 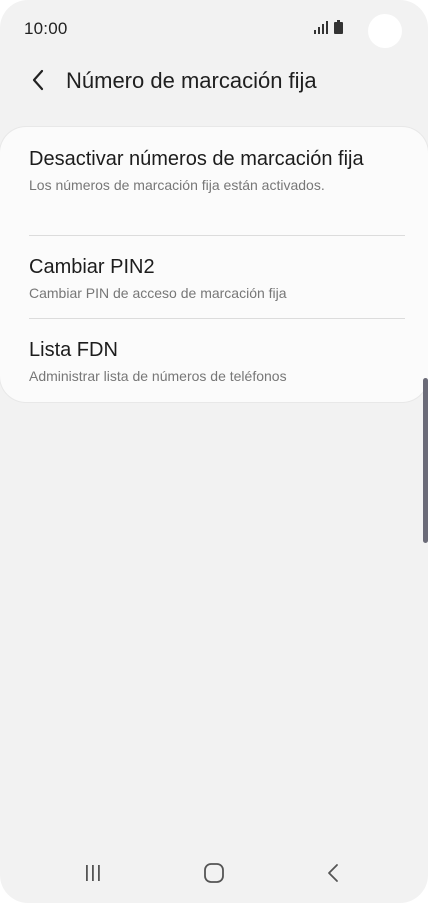 I want to click on back-icon, so click(x=333, y=875).